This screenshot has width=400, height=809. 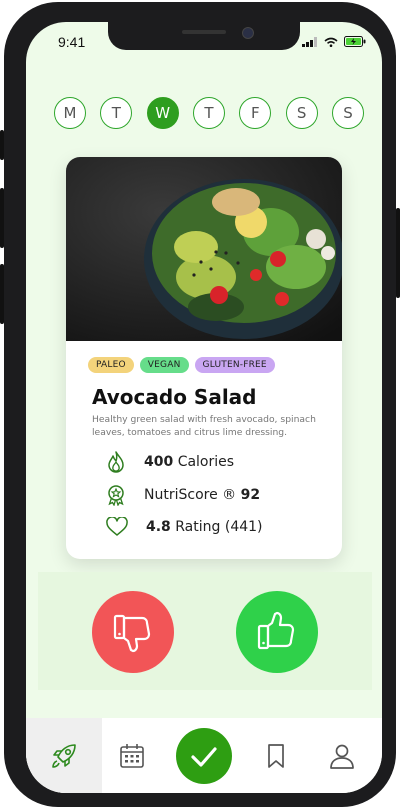 I want to click on tab-discover, so click(x=64, y=755).